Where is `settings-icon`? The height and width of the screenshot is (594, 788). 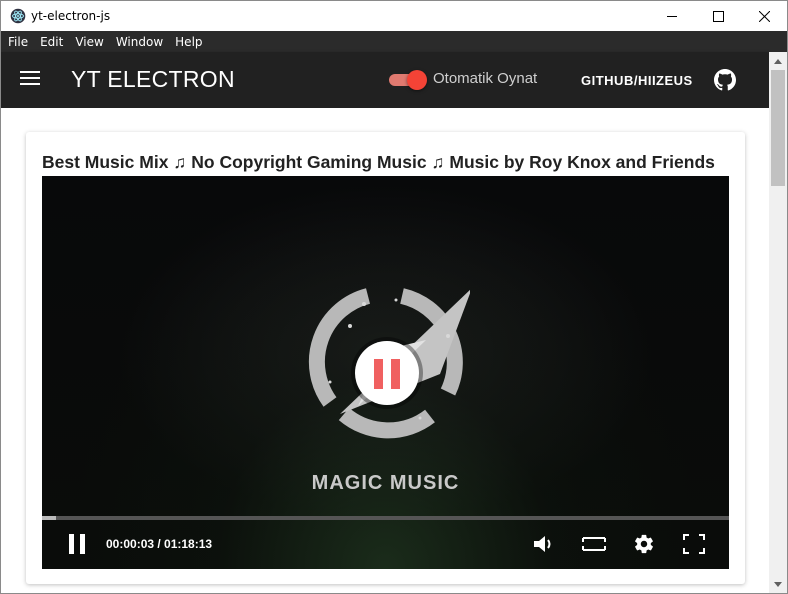 settings-icon is located at coordinates (644, 544).